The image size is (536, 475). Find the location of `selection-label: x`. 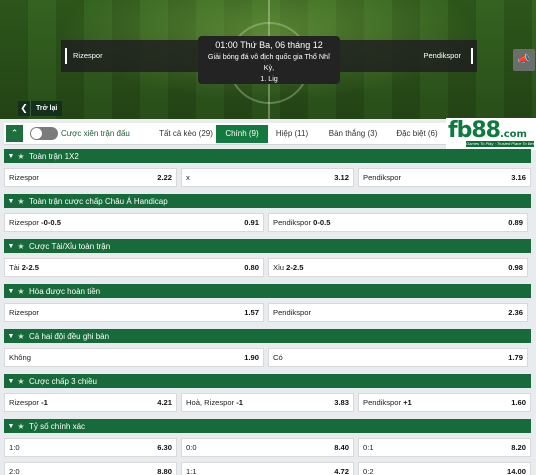

selection-label: x is located at coordinates (188, 177).